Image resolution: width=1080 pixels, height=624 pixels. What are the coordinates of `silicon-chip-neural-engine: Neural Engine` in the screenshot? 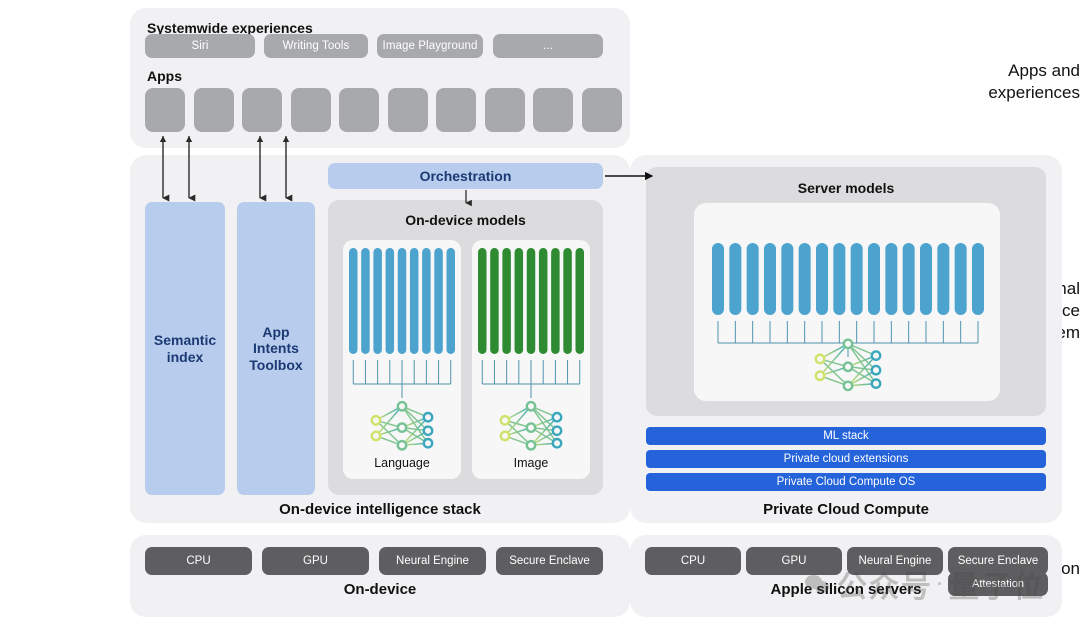 It's located at (432, 561).